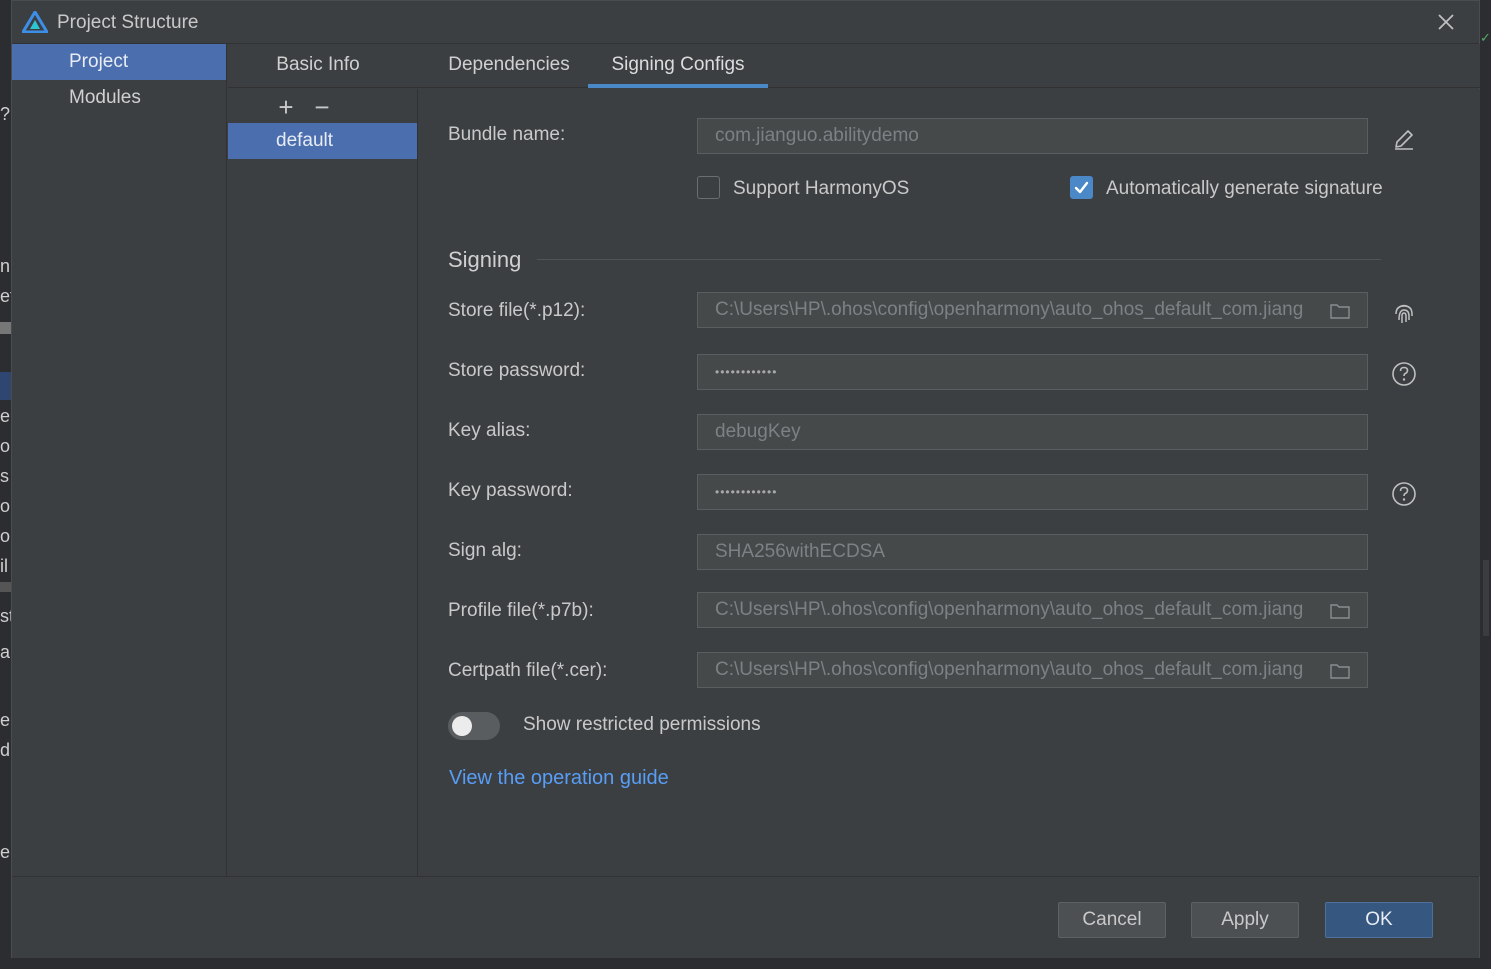 This screenshot has height=969, width=1491. I want to click on apply-button: Apply, so click(1245, 920).